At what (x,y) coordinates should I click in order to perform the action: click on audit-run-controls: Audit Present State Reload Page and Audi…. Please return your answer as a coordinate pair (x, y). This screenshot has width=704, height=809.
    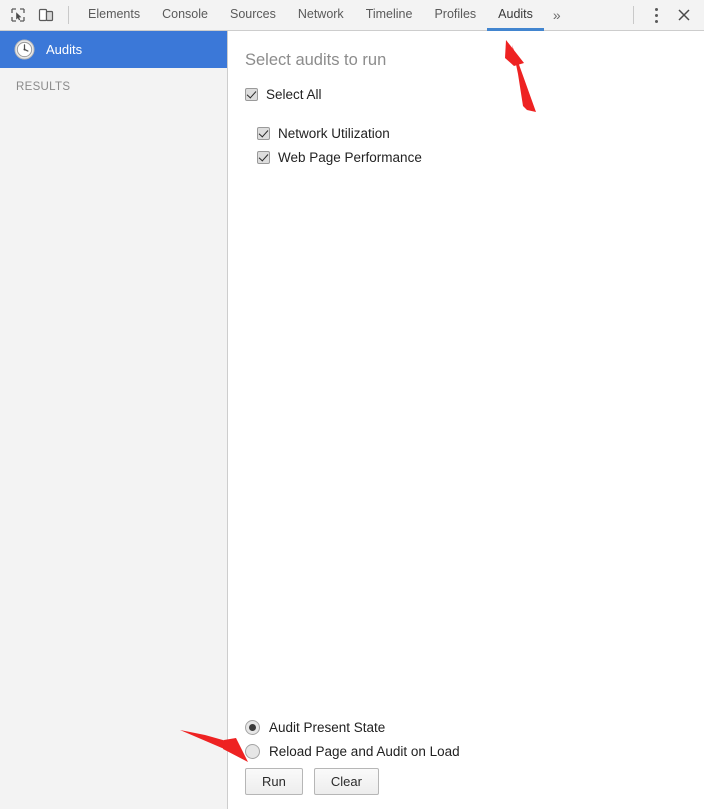
    Looking at the image, I should click on (465, 757).